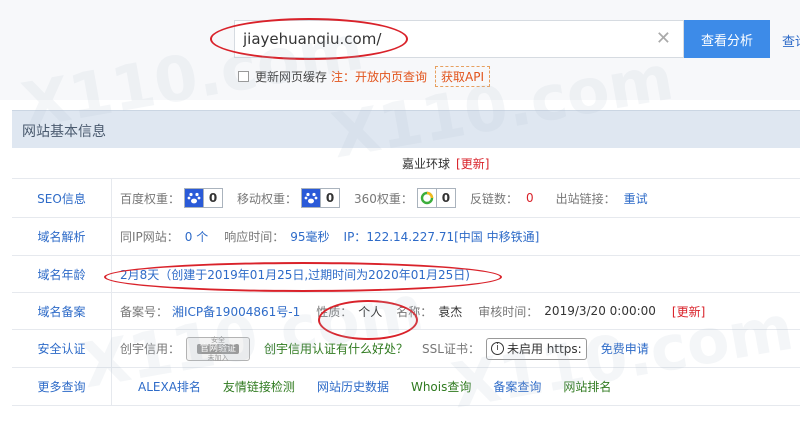 The image size is (800, 429). Describe the element at coordinates (353, 386) in the screenshot. I see `site-history-link: 网站历史数据` at that location.